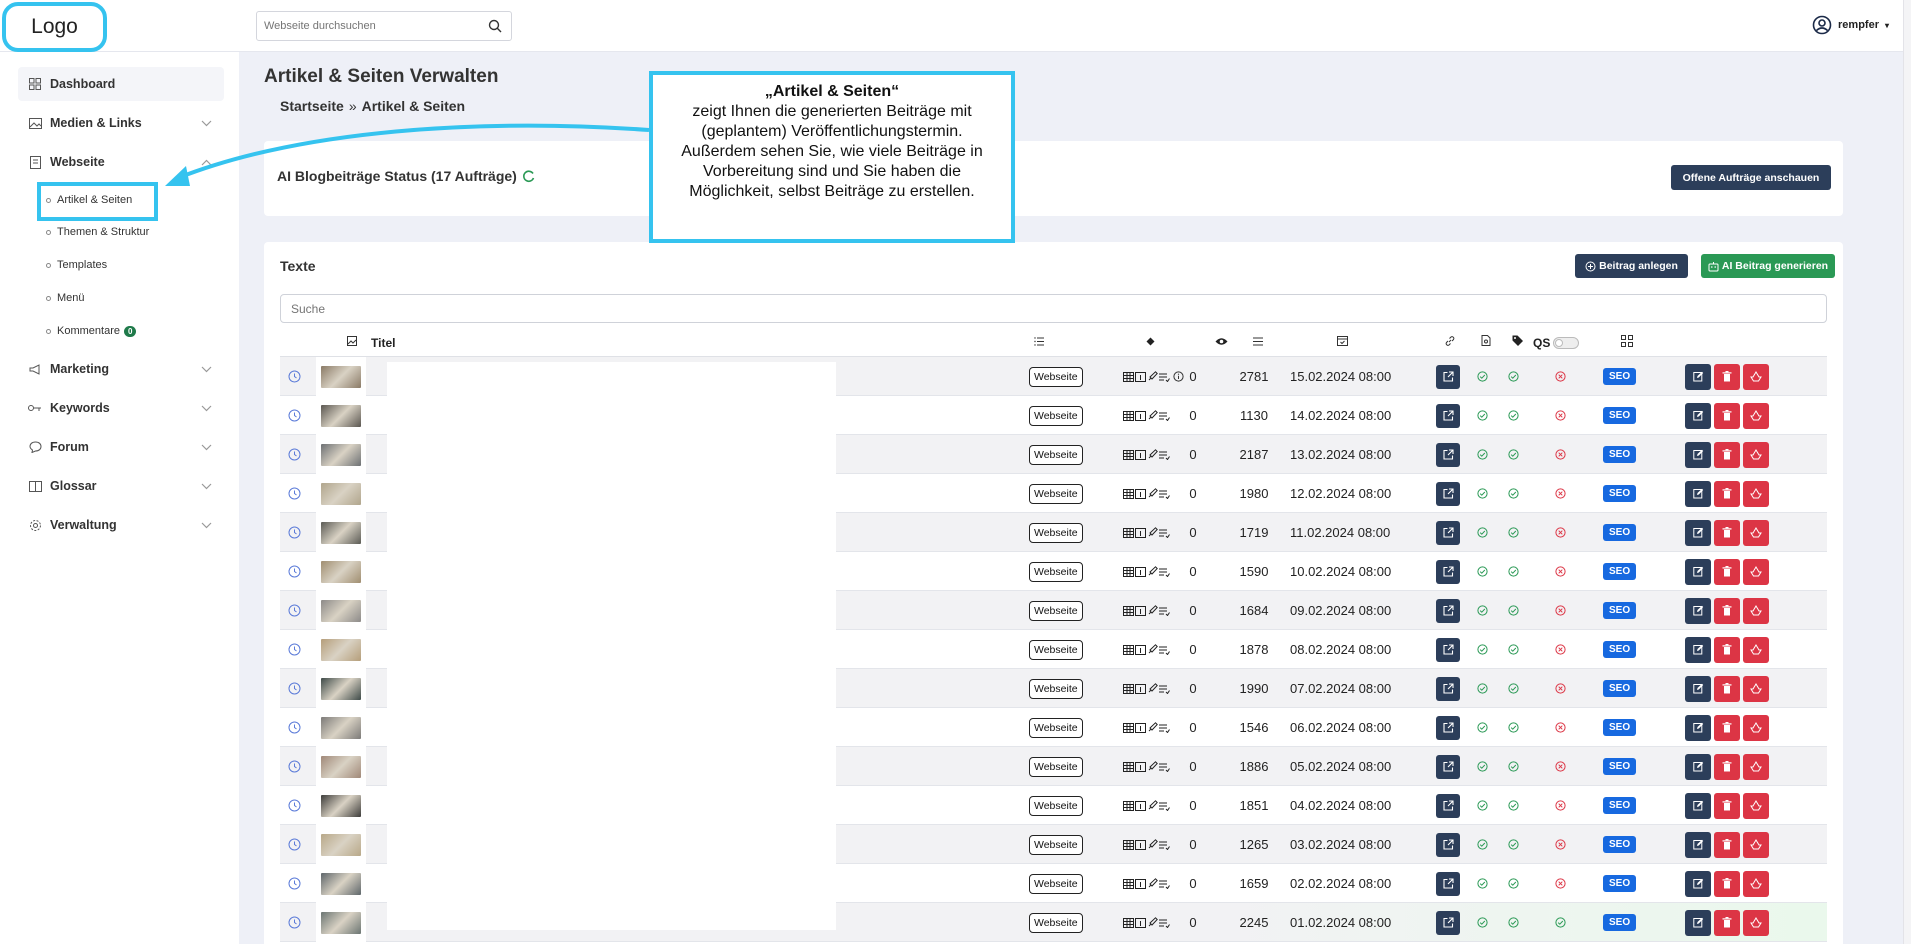 This screenshot has height=944, width=1911. I want to click on sidebar-subitem-templates: Templates, so click(76, 265).